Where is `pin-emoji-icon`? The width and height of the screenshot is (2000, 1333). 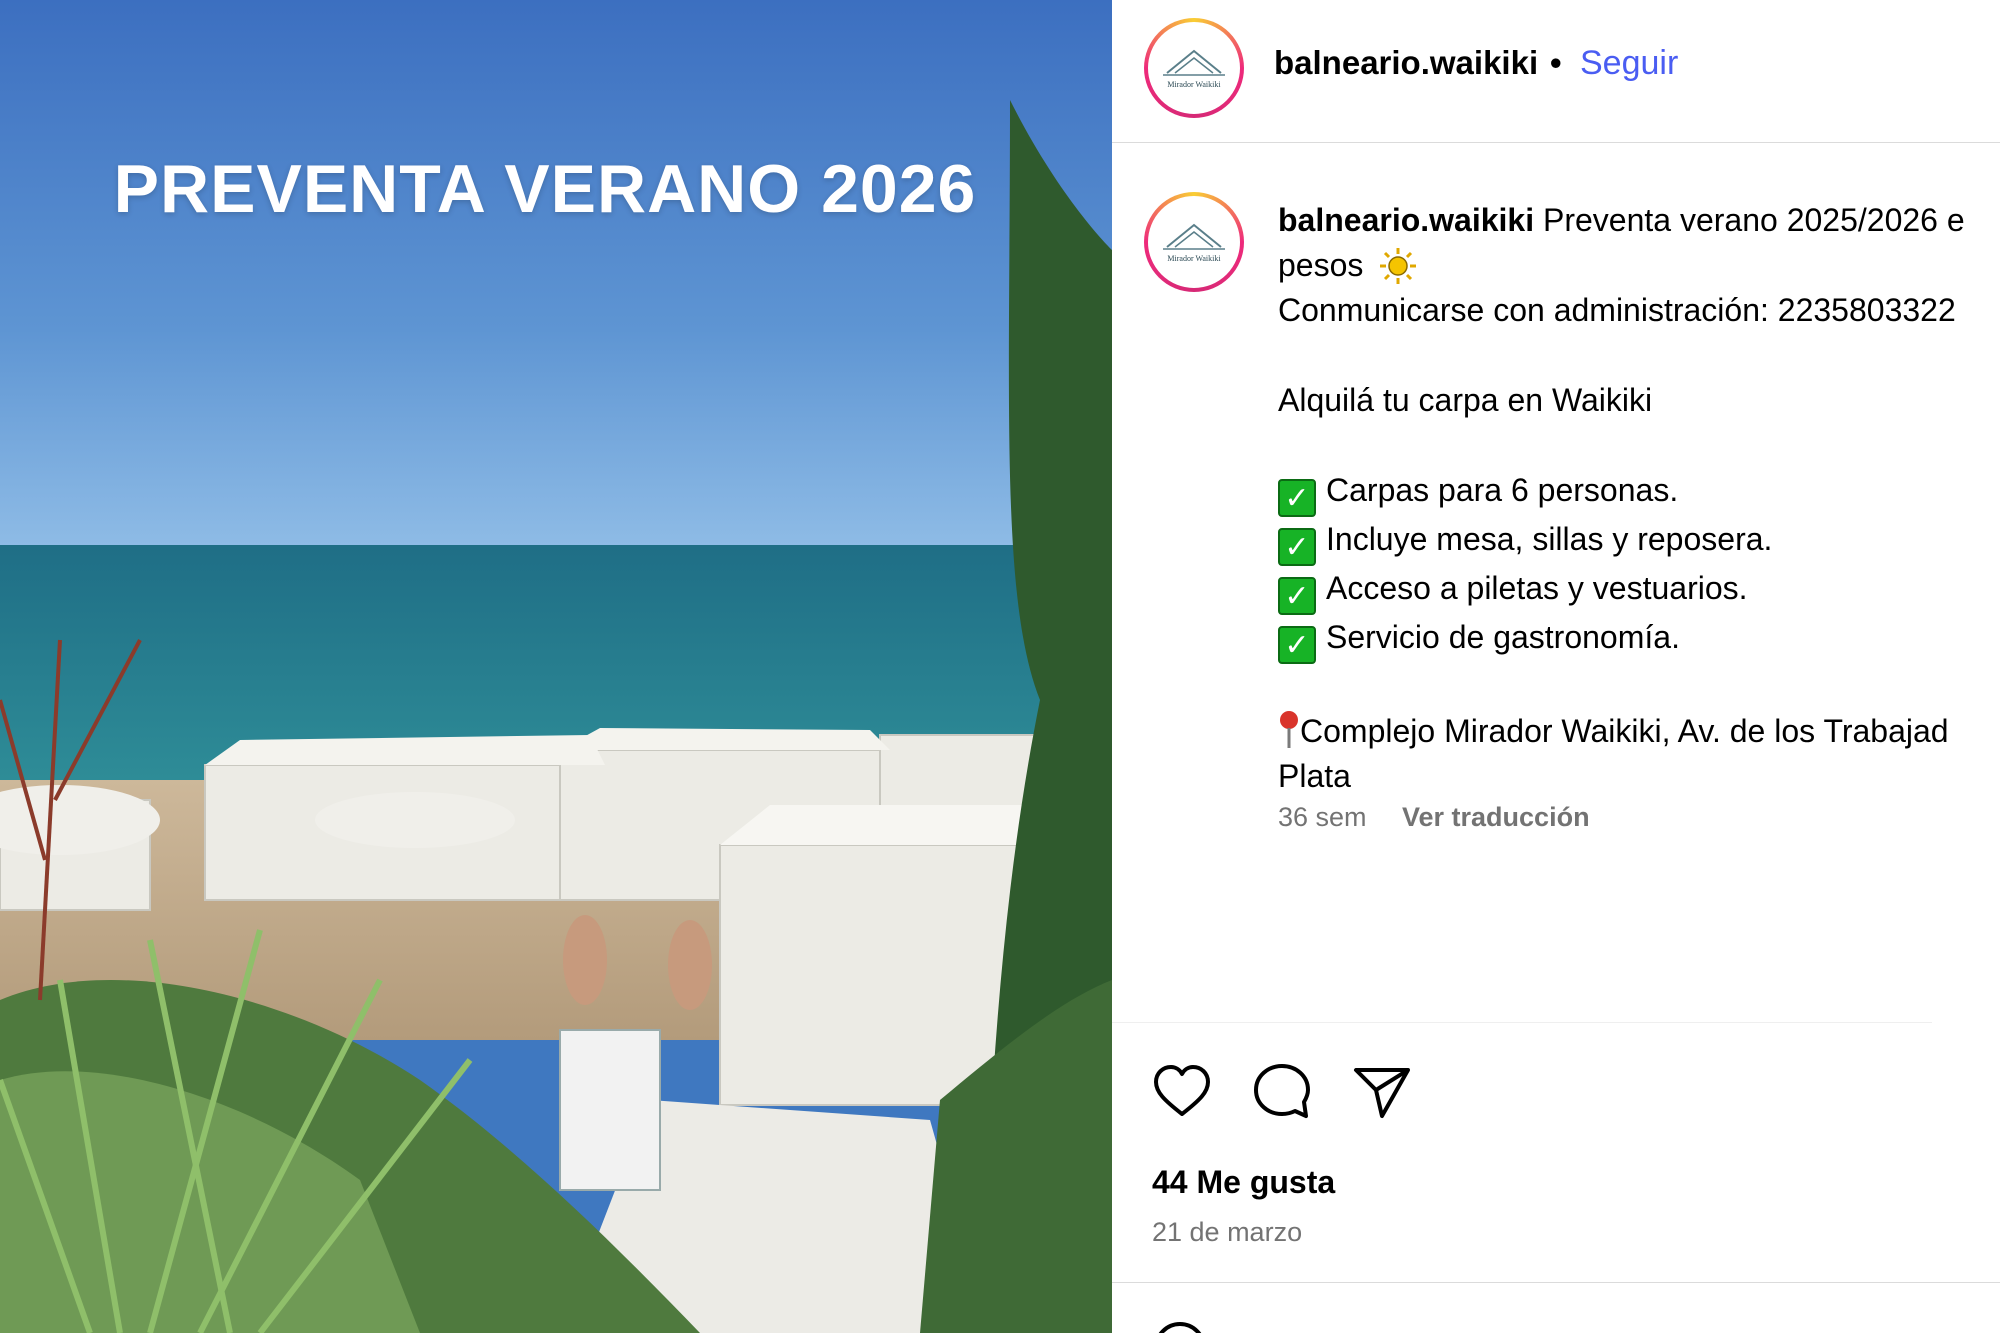
pin-emoji-icon is located at coordinates (1289, 729).